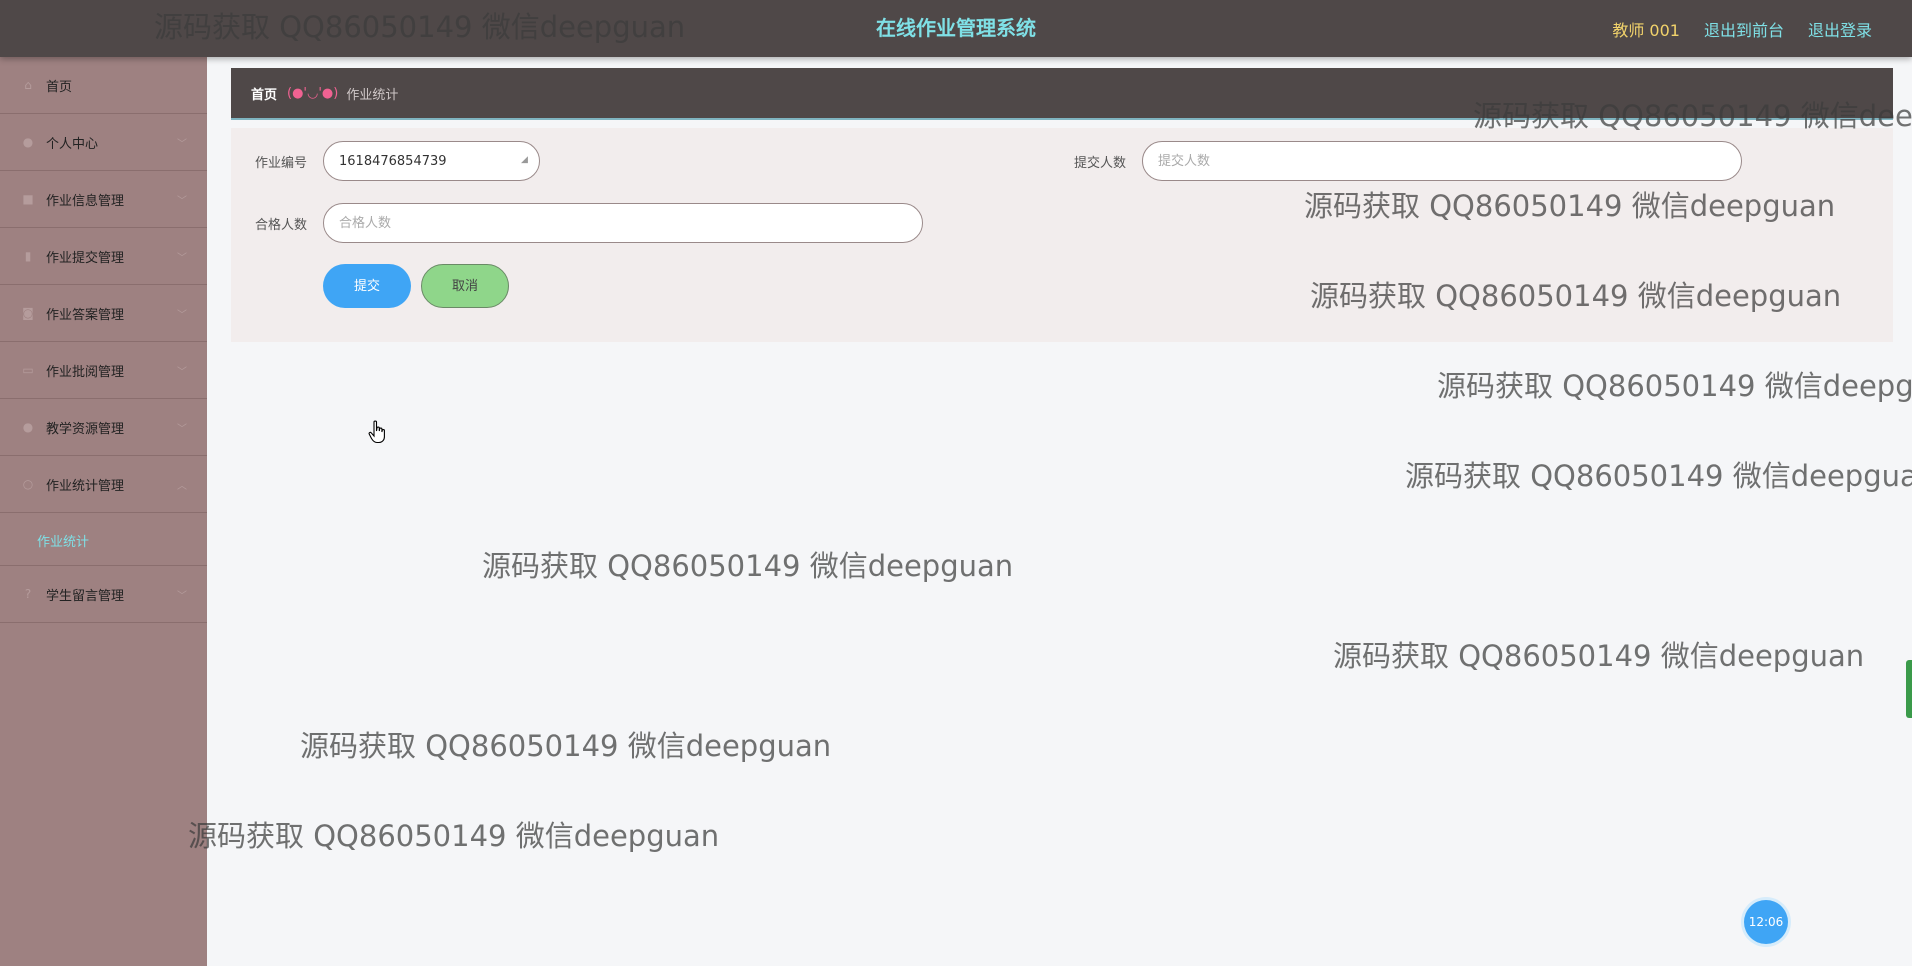  I want to click on sidebar-item-homework-submit: ▮ 作业提交管理 ﹀, so click(103, 256).